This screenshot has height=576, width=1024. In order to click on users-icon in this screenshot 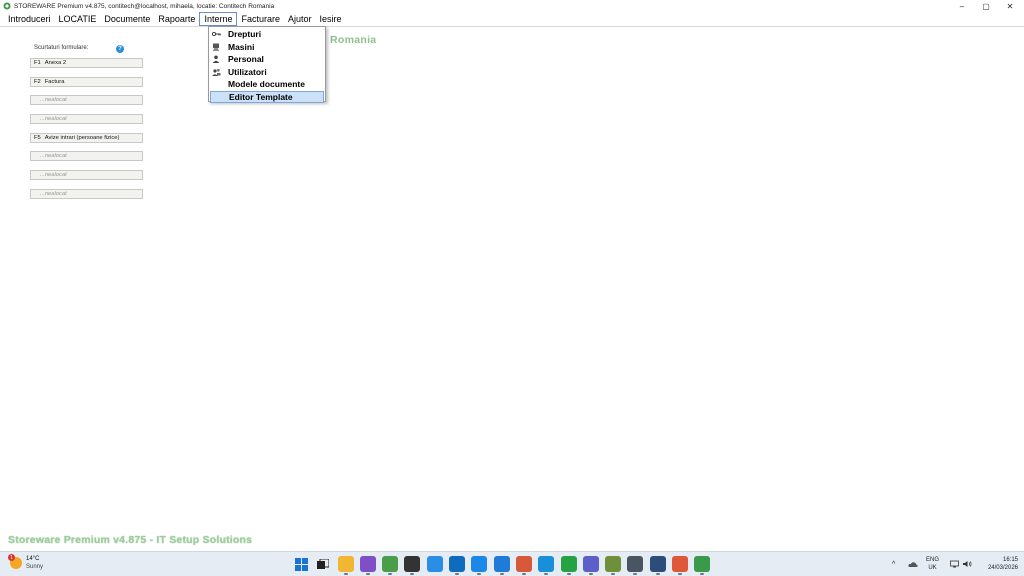, I will do `click(216, 72)`.